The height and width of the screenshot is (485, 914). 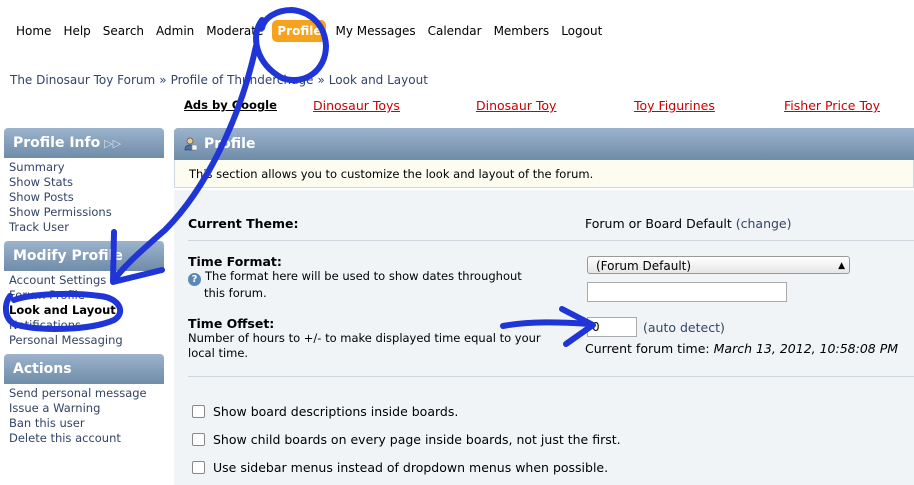 I want to click on nav-calendar: Calendar, so click(x=455, y=31).